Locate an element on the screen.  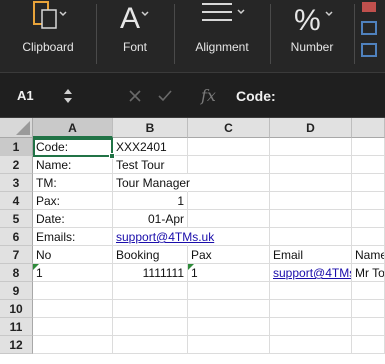
column-header-a: A is located at coordinates (73, 128).